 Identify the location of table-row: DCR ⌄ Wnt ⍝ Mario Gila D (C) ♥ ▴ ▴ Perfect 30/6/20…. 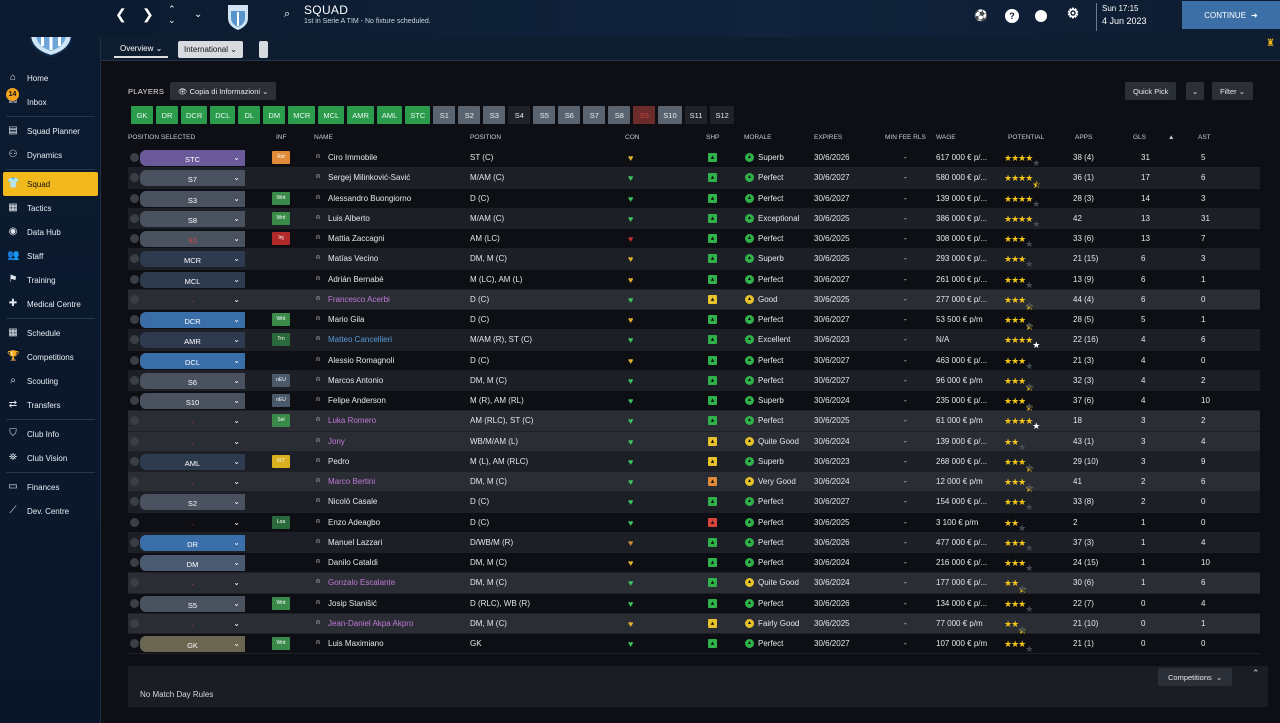
(694, 321).